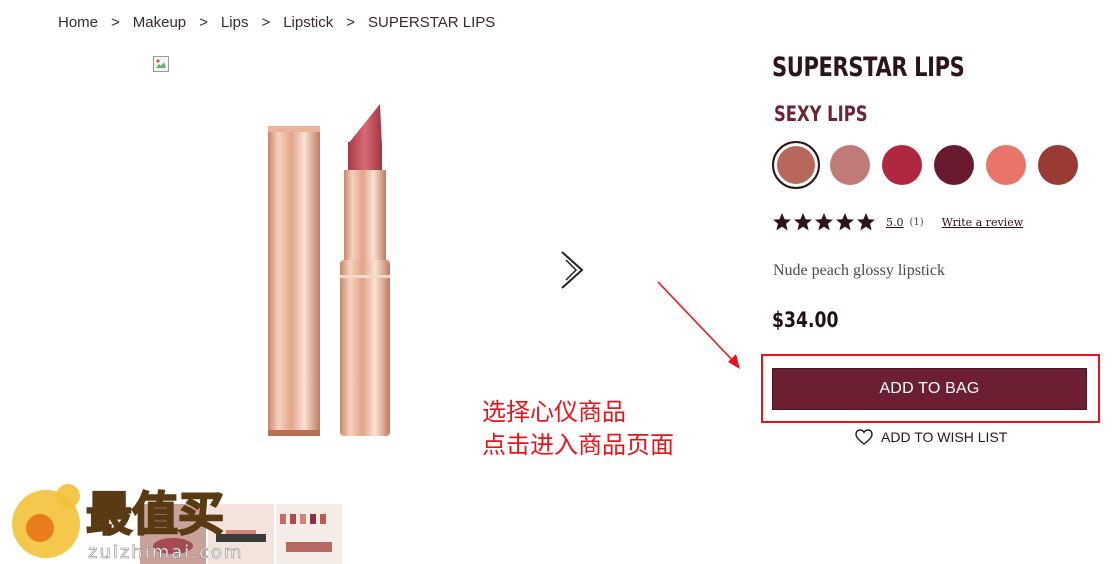  I want to click on watermark-logo: 最值买 zuizhimai.com, so click(127, 523).